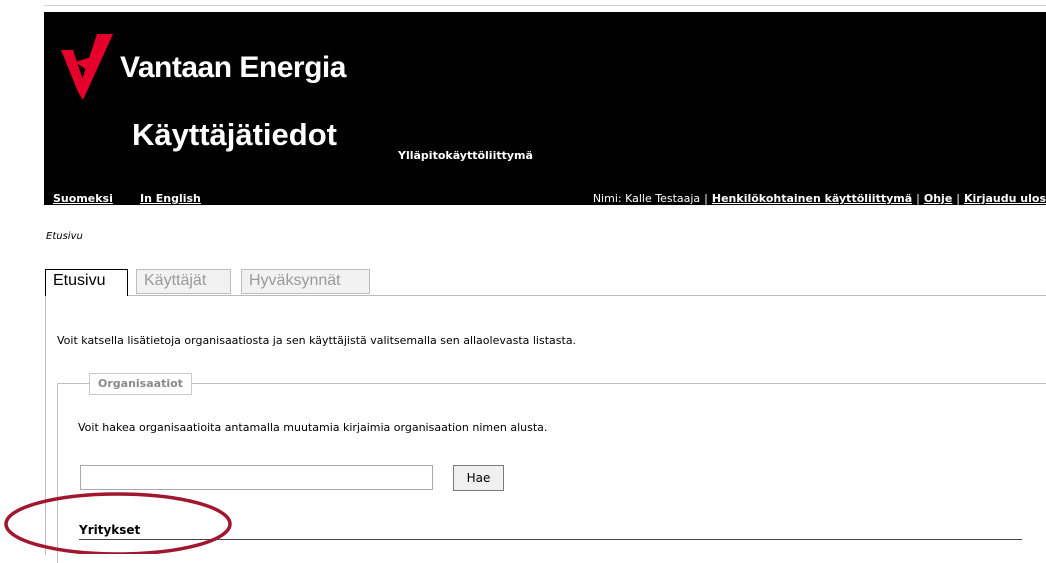 The width and height of the screenshot is (1046, 563). What do you see at coordinates (256, 477) in the screenshot?
I see `organization-search-input` at bounding box center [256, 477].